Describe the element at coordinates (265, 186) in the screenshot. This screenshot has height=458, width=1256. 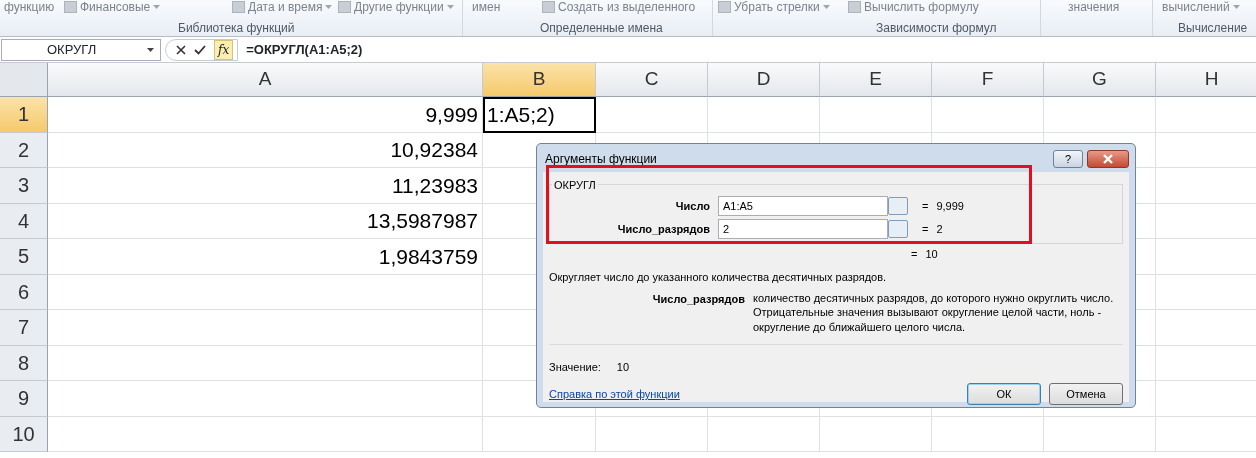
I see `table-cell: 11,23983` at that location.